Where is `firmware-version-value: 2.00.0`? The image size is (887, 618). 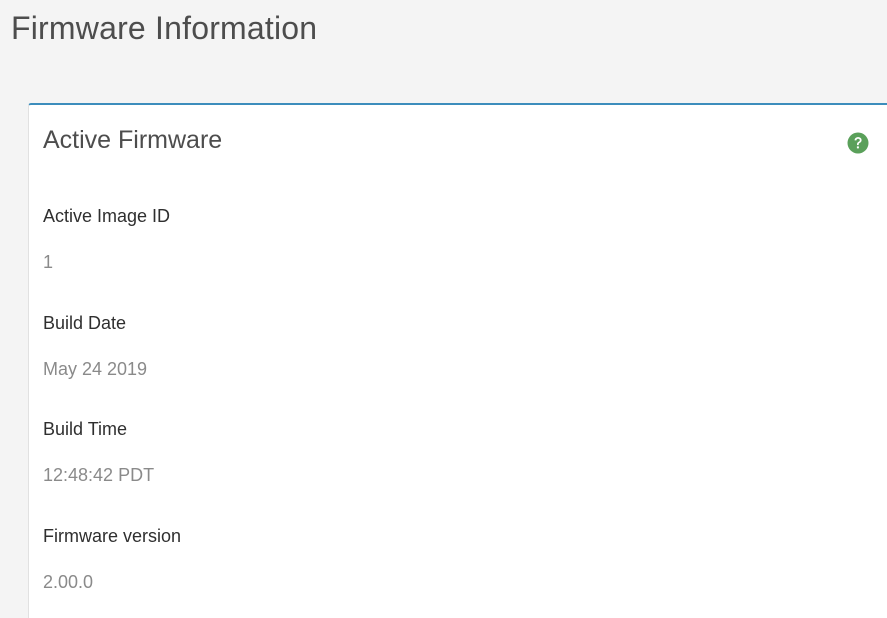 firmware-version-value: 2.00.0 is located at coordinates (68, 582).